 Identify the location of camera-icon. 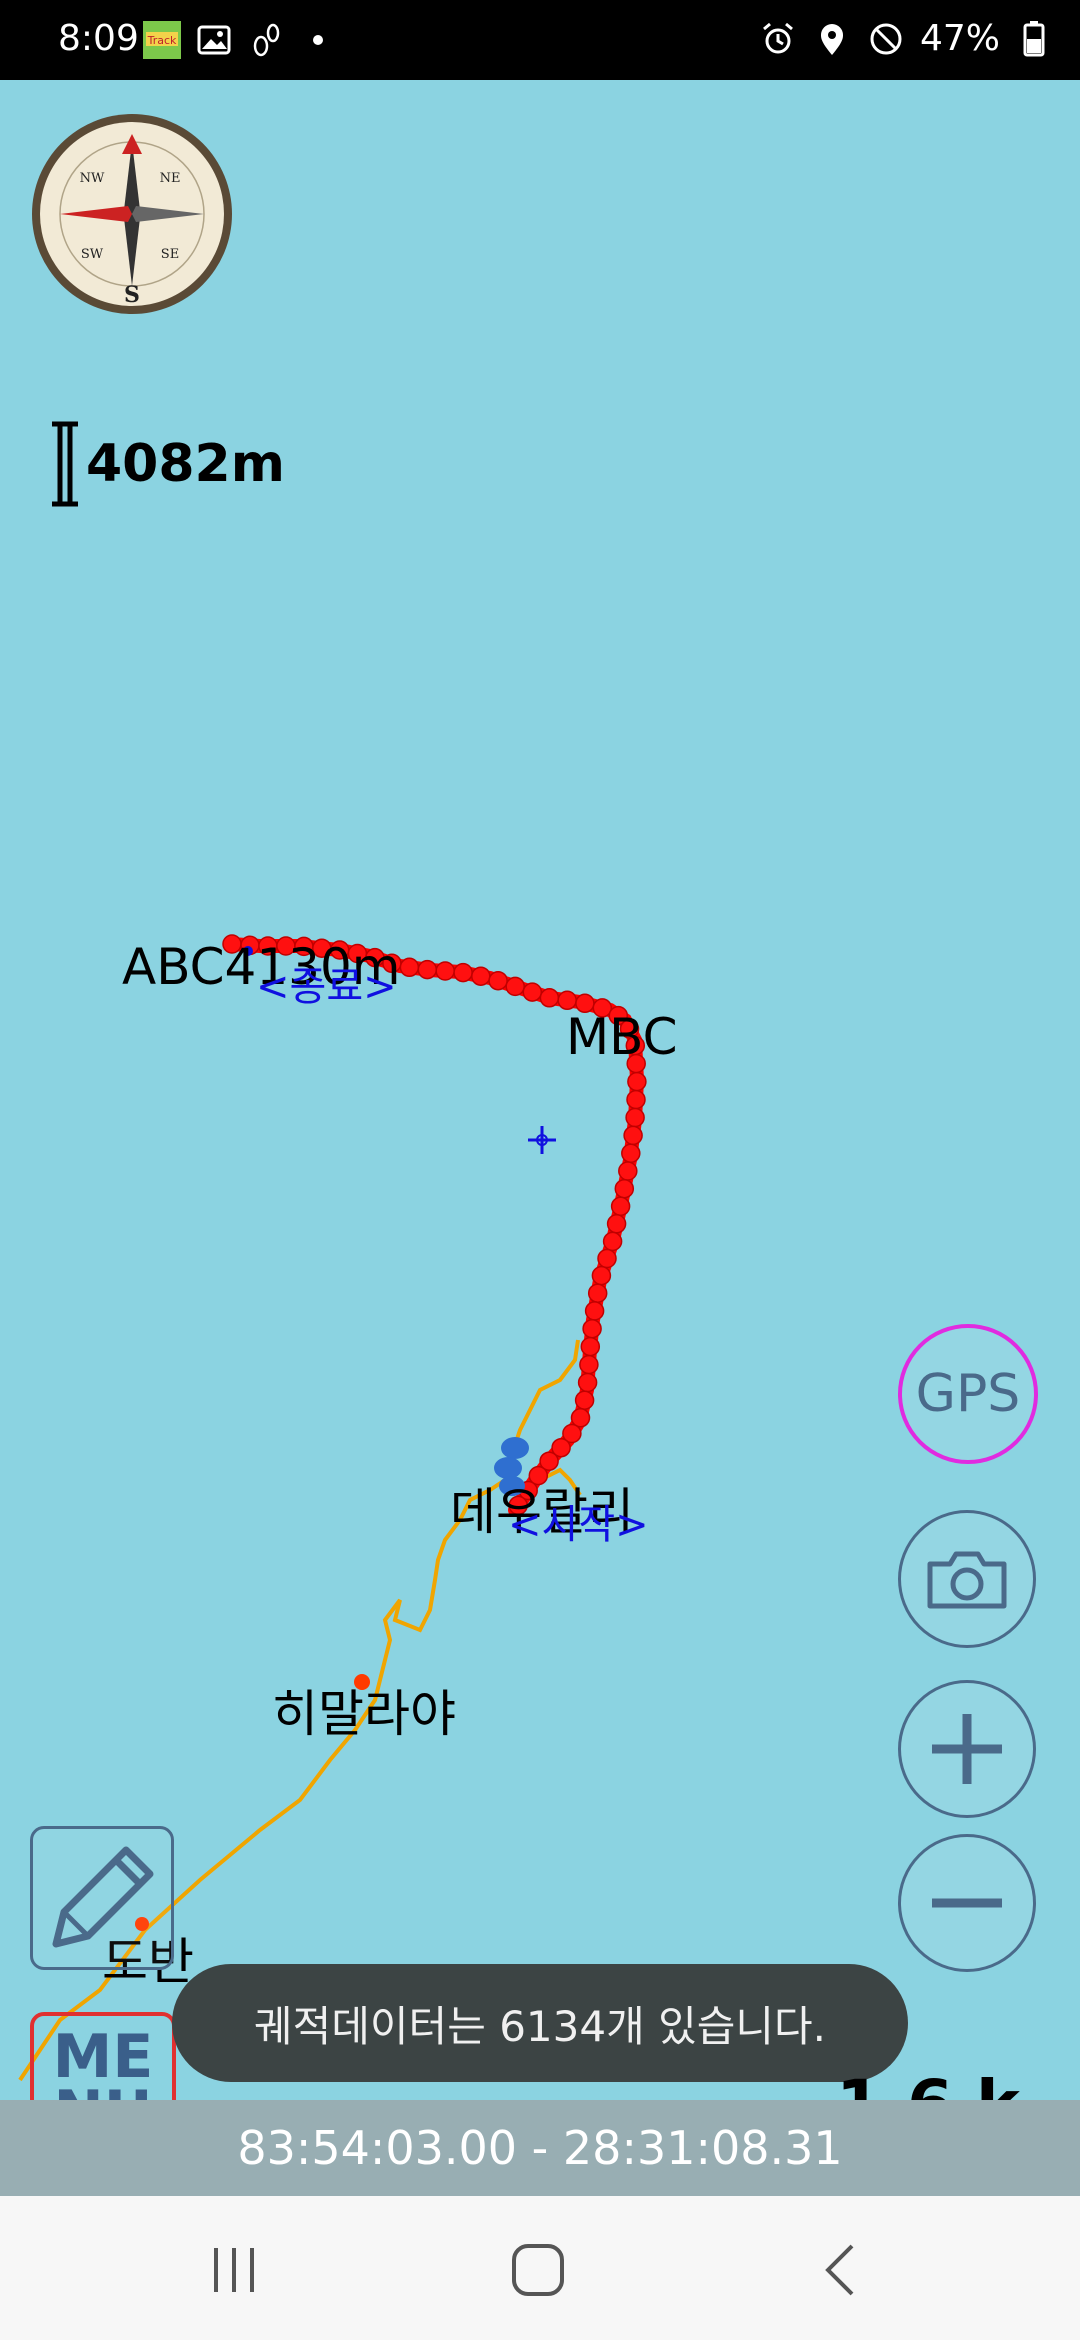
(967, 1580).